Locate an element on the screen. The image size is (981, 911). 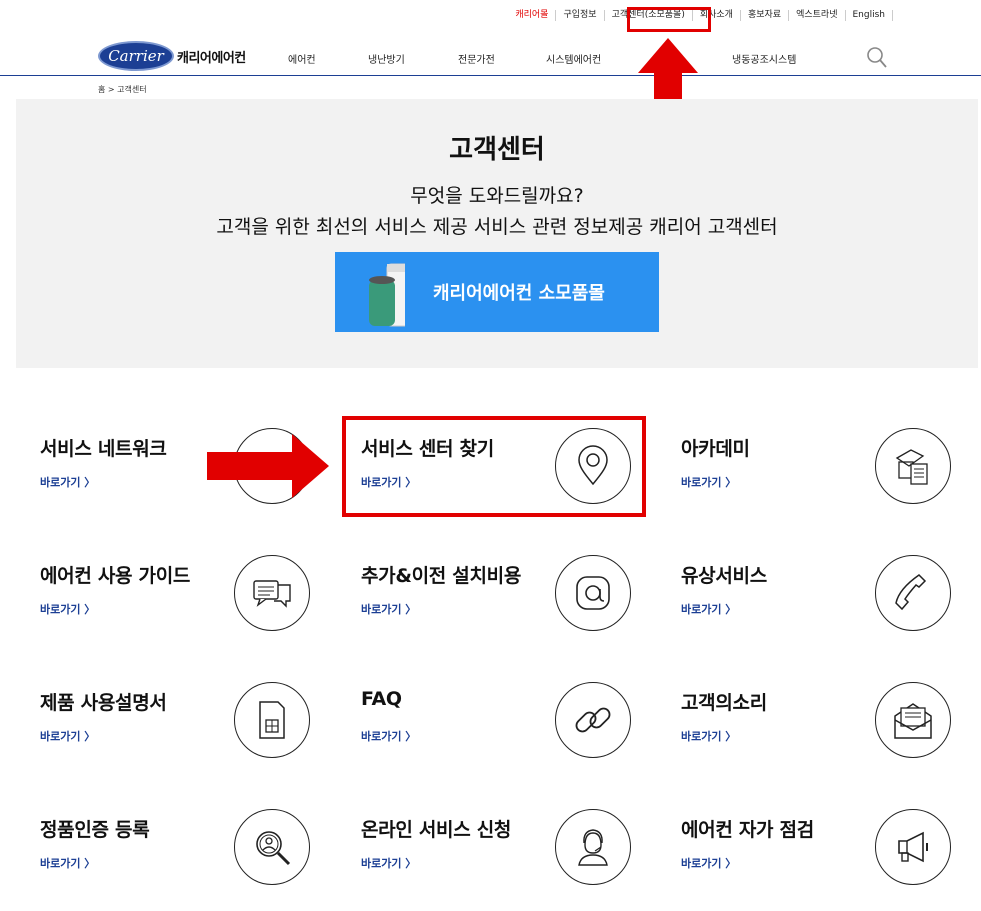
card-title: 서비스 네트워크 is located at coordinates (103, 449).